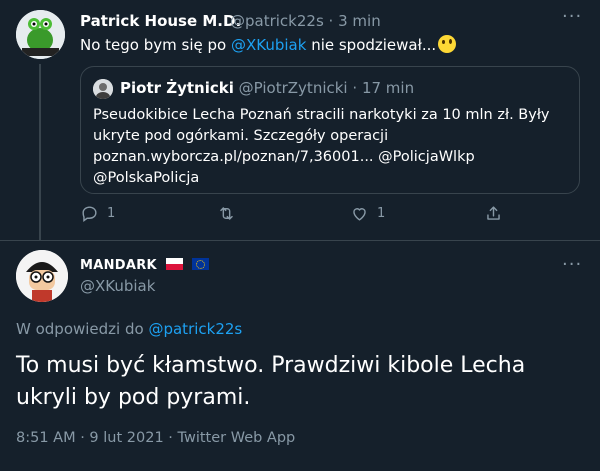 This screenshot has width=600, height=471. Describe the element at coordinates (293, 88) in the screenshot. I see `quoted-author-handle: @PiotrZytnicki` at that location.